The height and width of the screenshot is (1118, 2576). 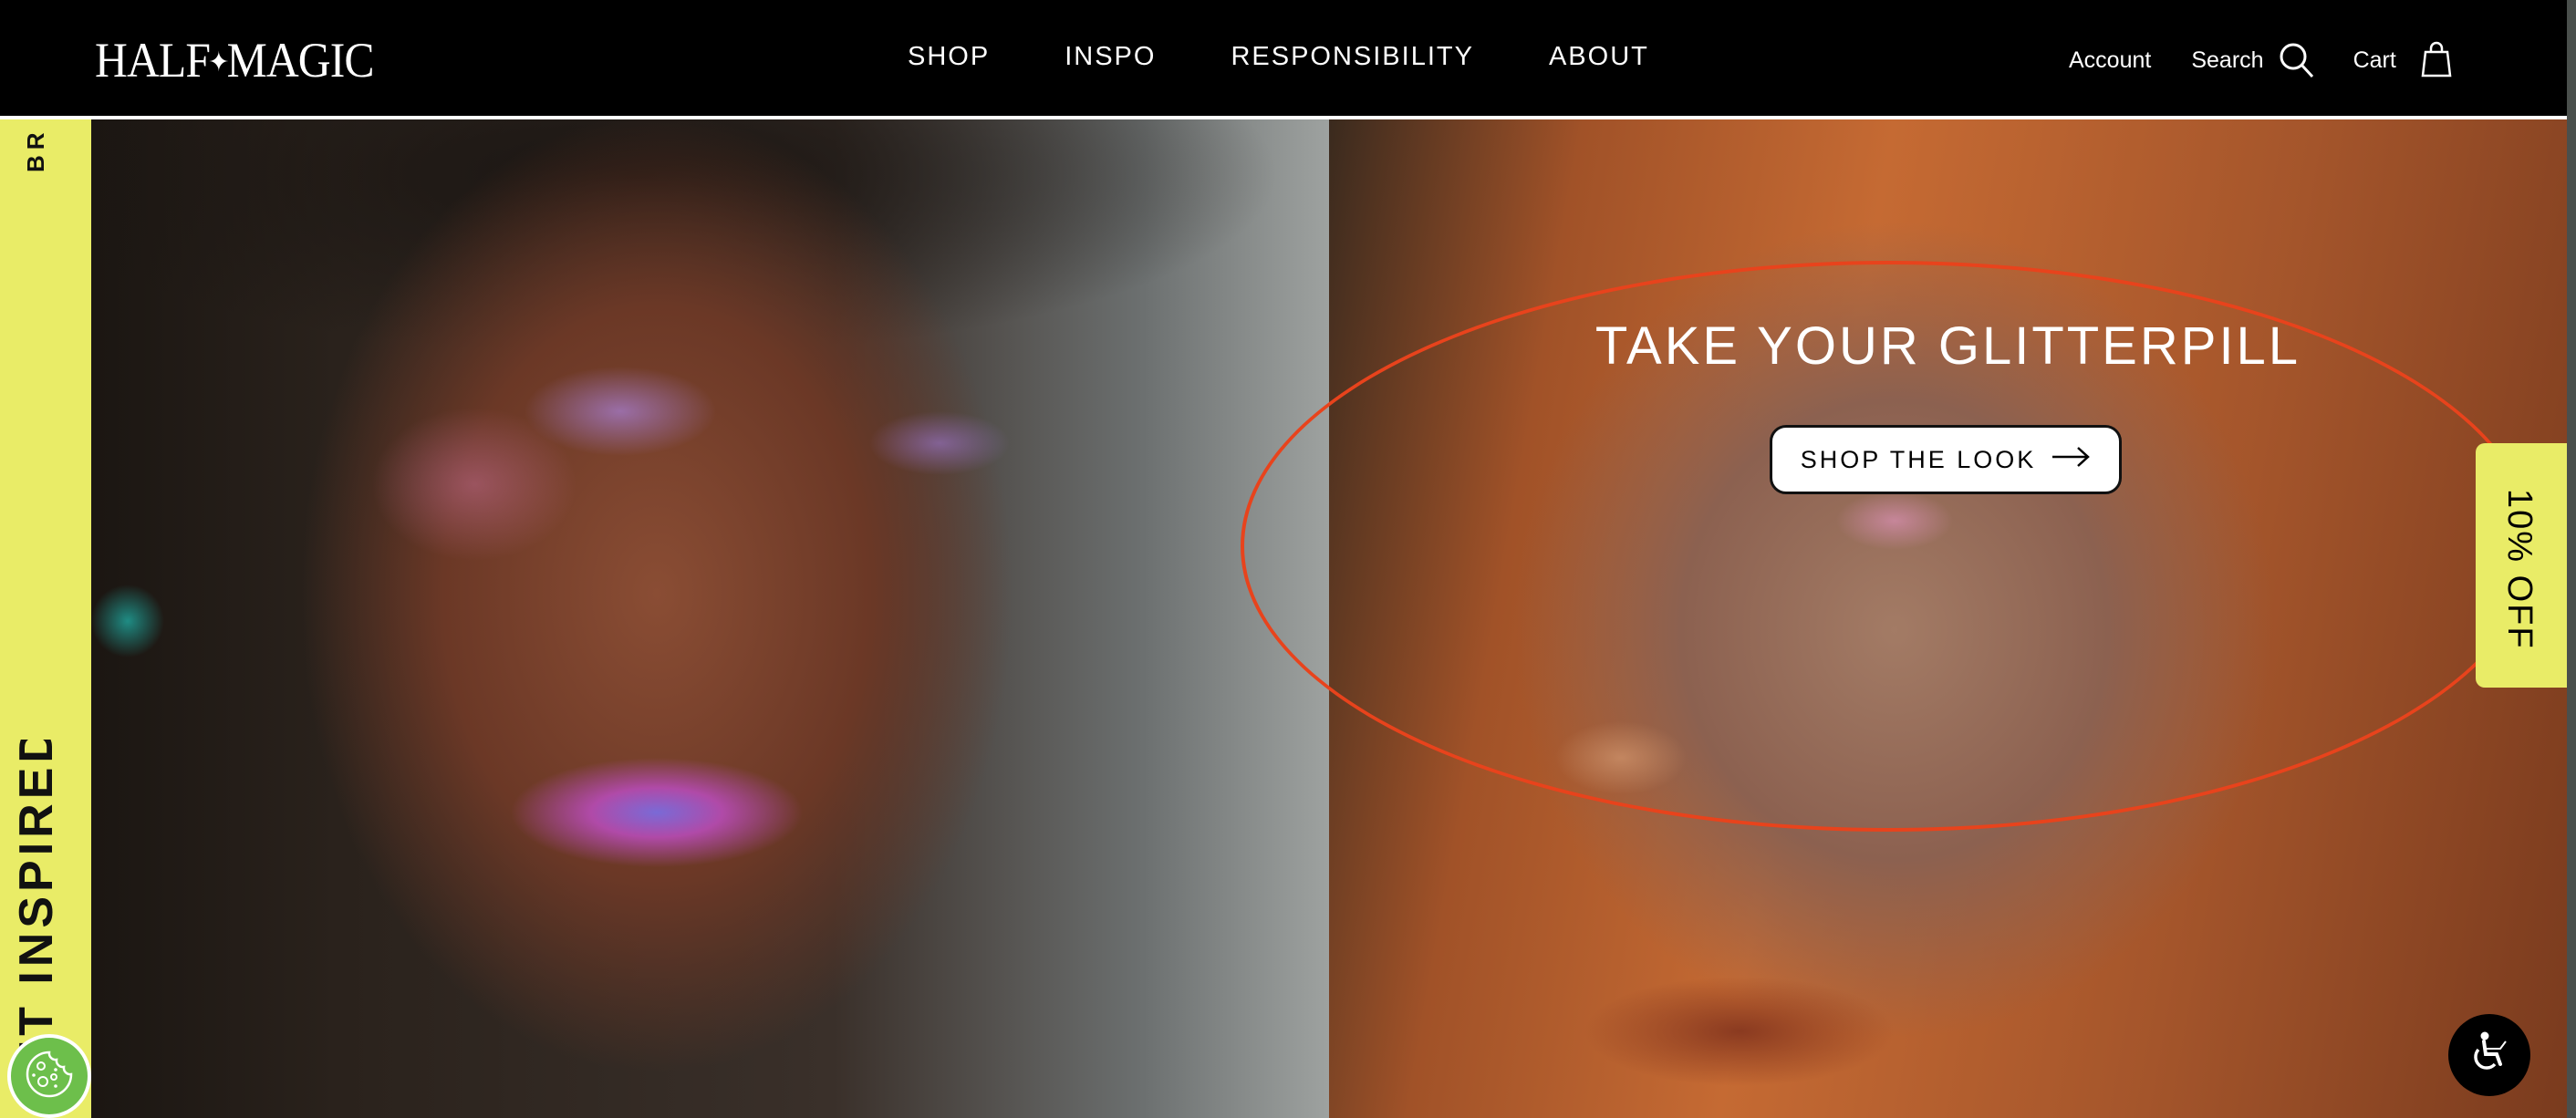 What do you see at coordinates (35, 149) in the screenshot?
I see `sidebar-top-text: BR` at bounding box center [35, 149].